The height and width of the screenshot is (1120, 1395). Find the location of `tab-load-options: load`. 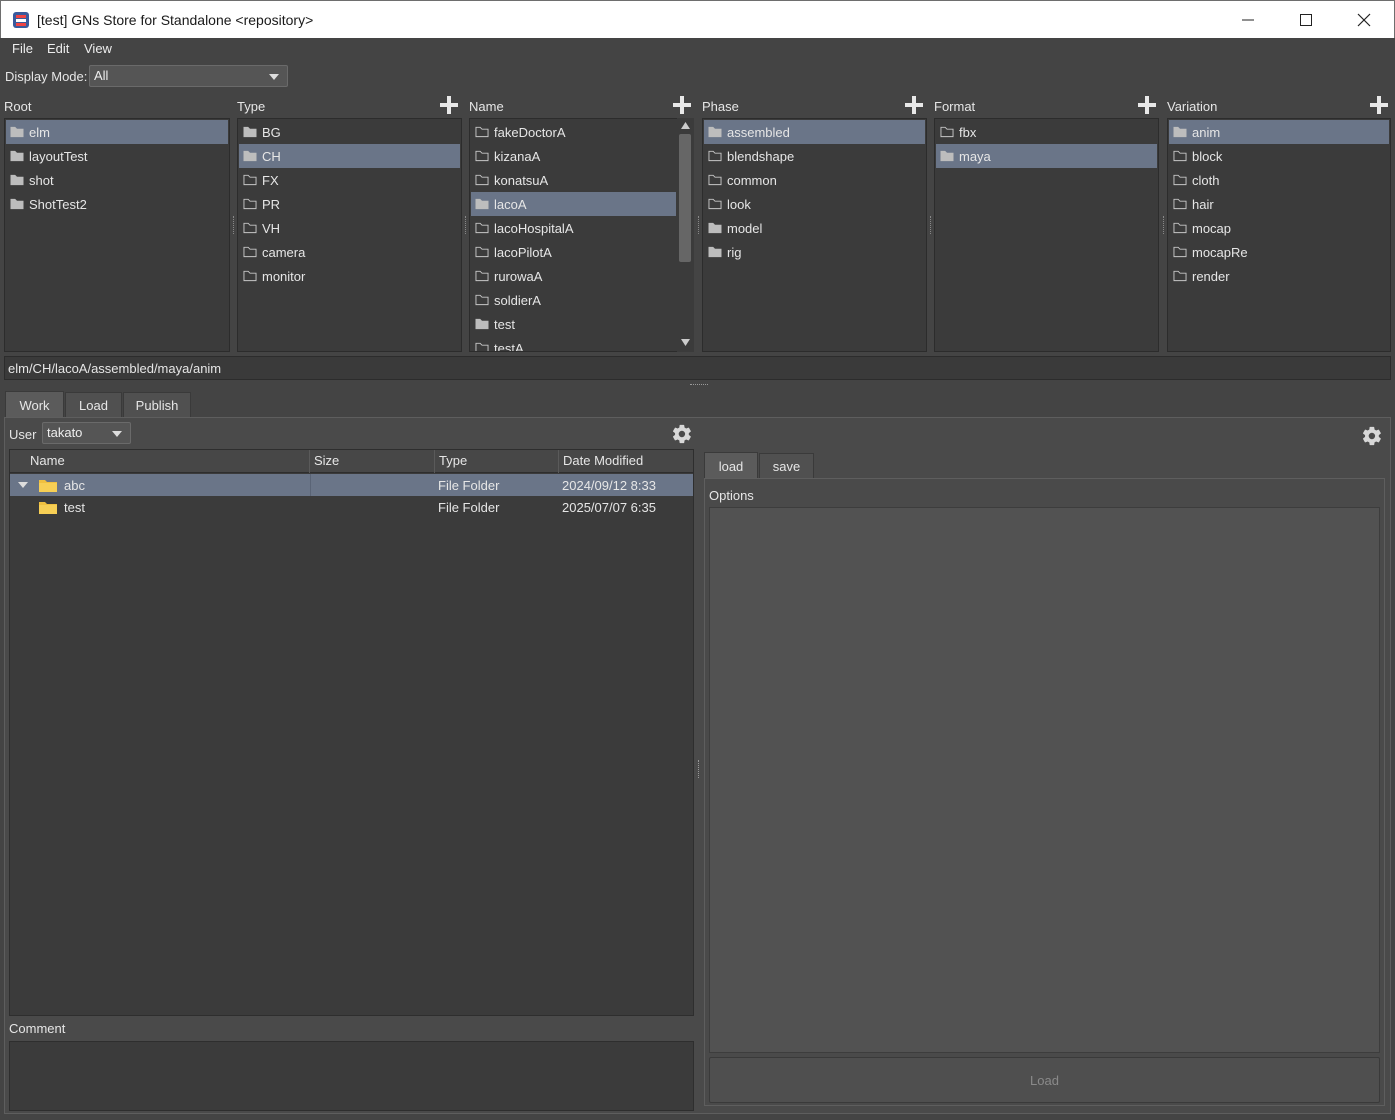

tab-load-options: load is located at coordinates (731, 465).